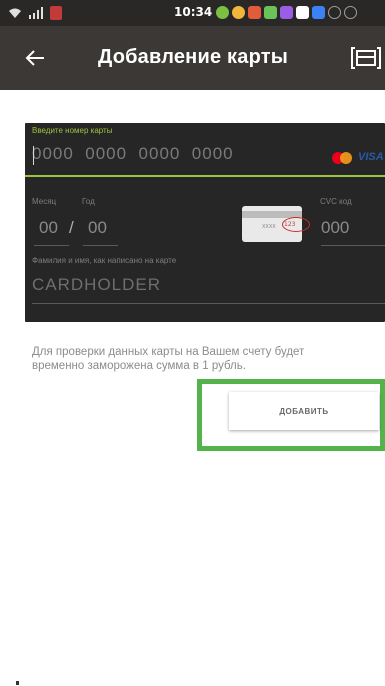 This screenshot has height=686, width=385. What do you see at coordinates (51, 245) in the screenshot?
I see `month-underline` at bounding box center [51, 245].